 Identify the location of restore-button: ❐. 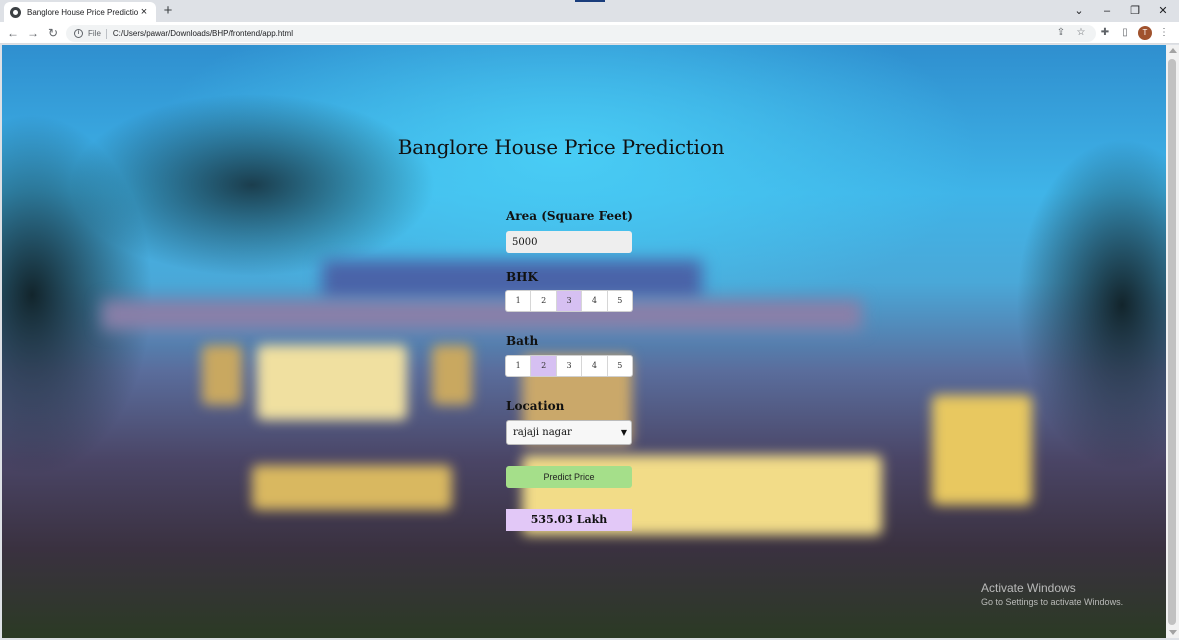
(1135, 11).